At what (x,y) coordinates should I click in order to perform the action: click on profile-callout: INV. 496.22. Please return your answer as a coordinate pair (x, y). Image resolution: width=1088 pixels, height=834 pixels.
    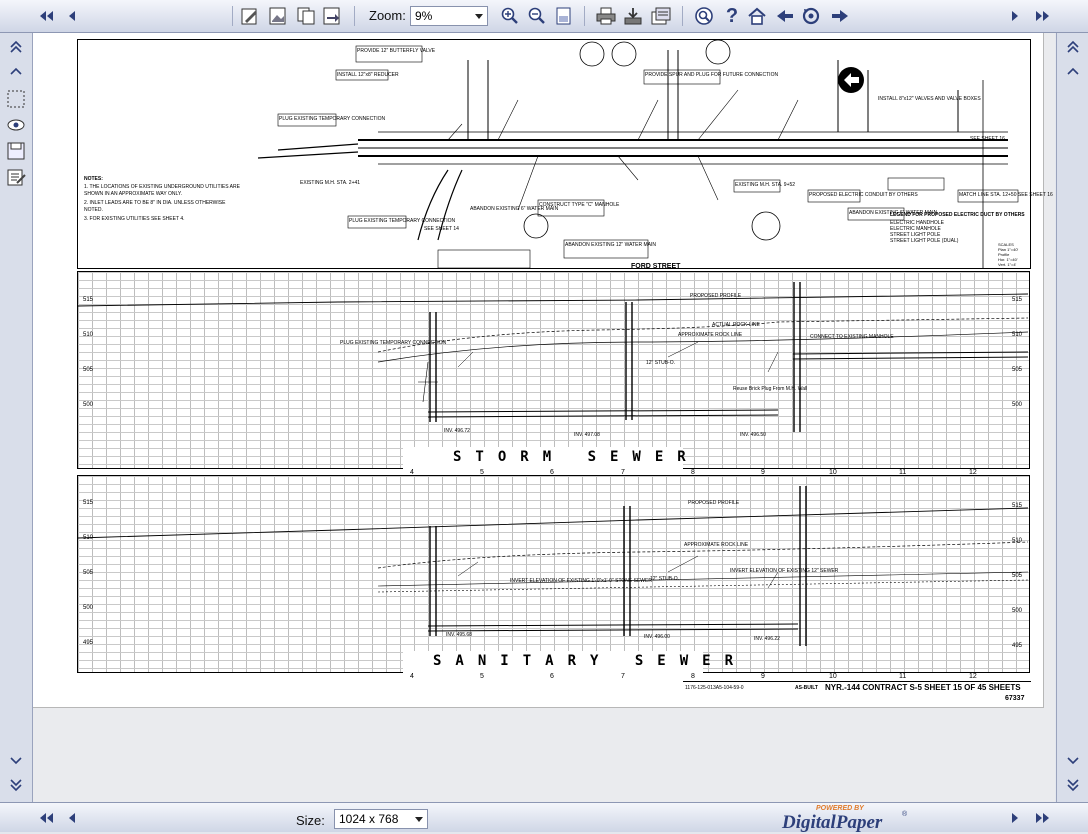
    Looking at the image, I should click on (767, 639).